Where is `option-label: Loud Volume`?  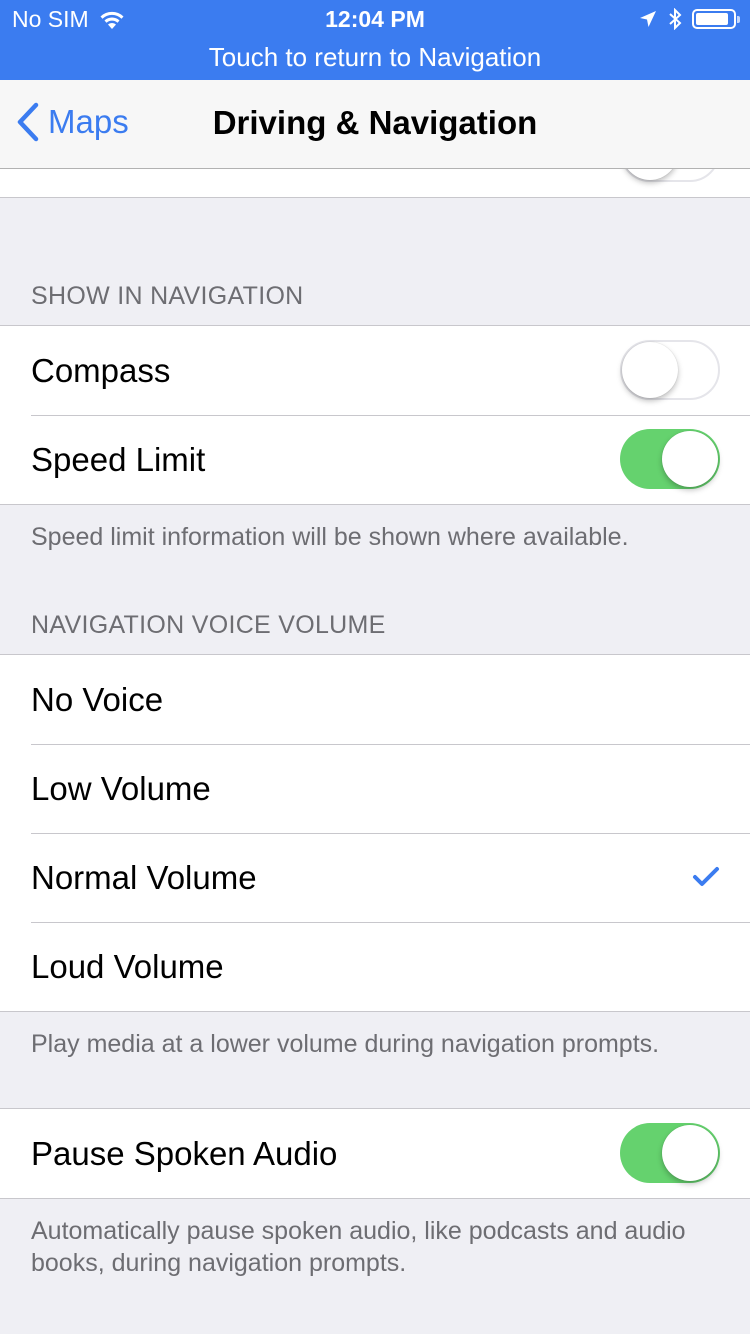
option-label: Loud Volume is located at coordinates (127, 966).